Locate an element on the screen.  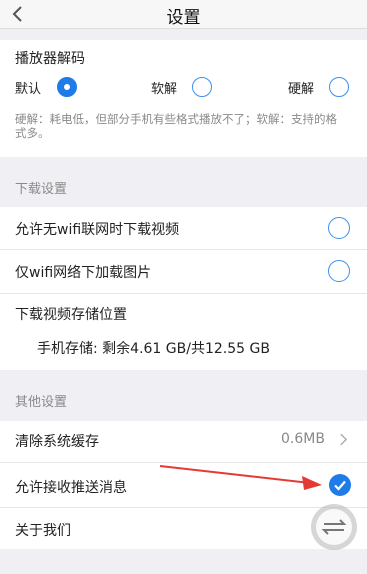
clear-cache-label: 清除系统缓存 is located at coordinates (57, 441).